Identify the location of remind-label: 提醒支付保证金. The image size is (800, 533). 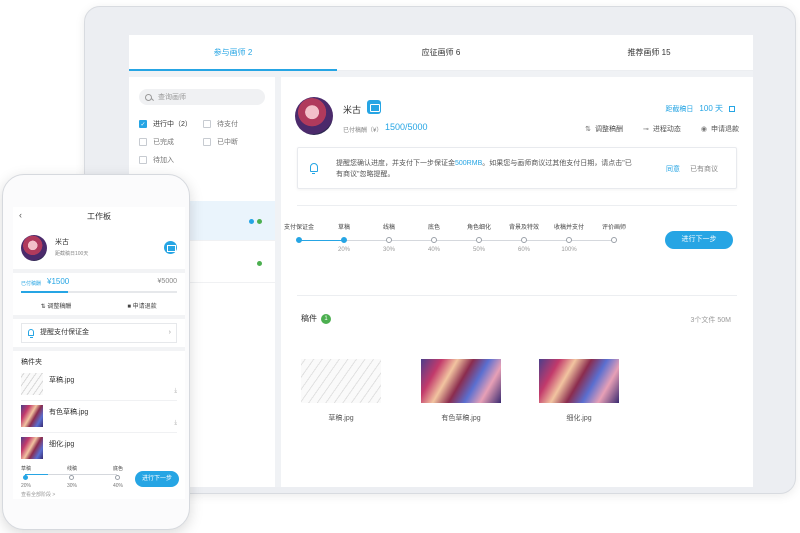
(64, 332).